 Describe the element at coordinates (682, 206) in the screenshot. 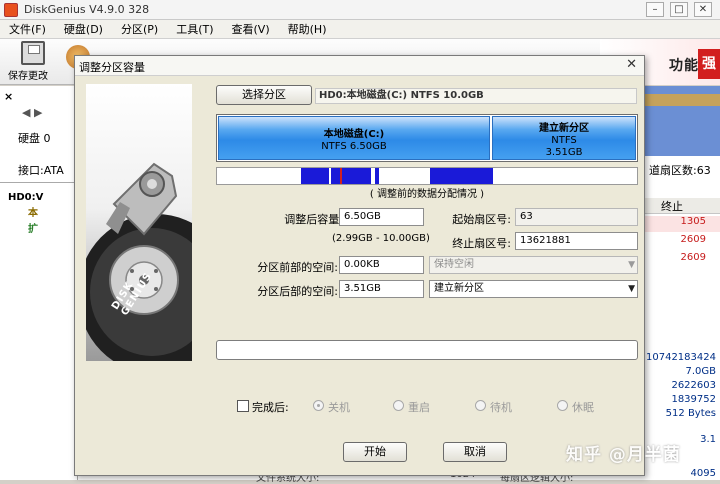

I see `column-header-end: 终止` at that location.